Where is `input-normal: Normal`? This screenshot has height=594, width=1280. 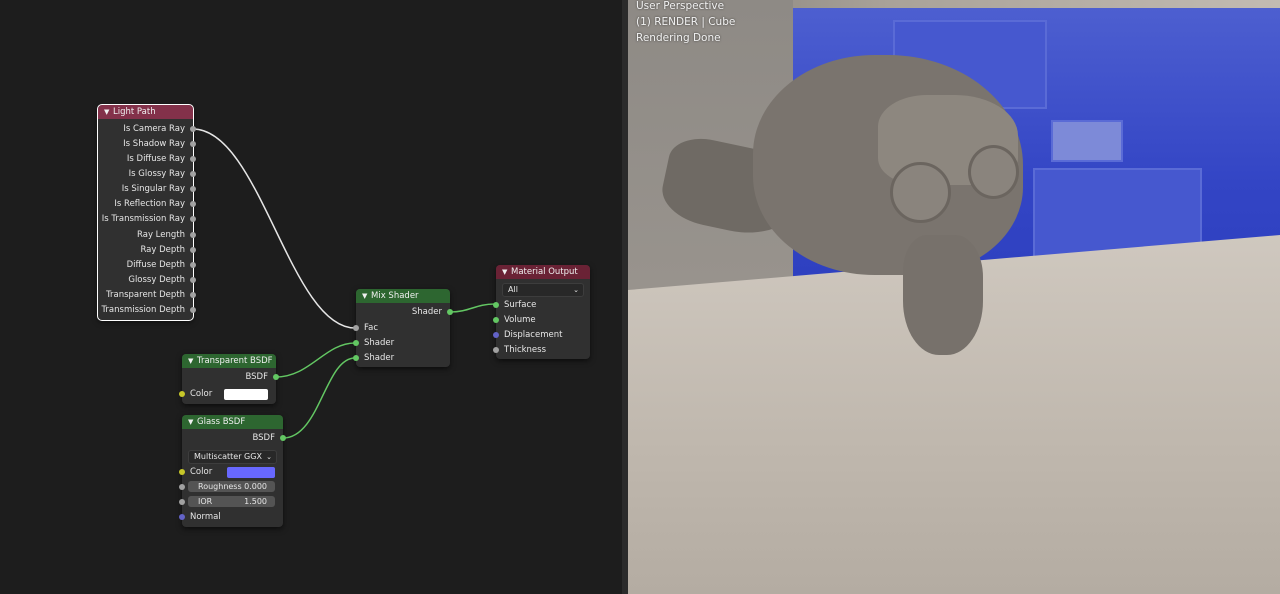
input-normal: Normal is located at coordinates (205, 517).